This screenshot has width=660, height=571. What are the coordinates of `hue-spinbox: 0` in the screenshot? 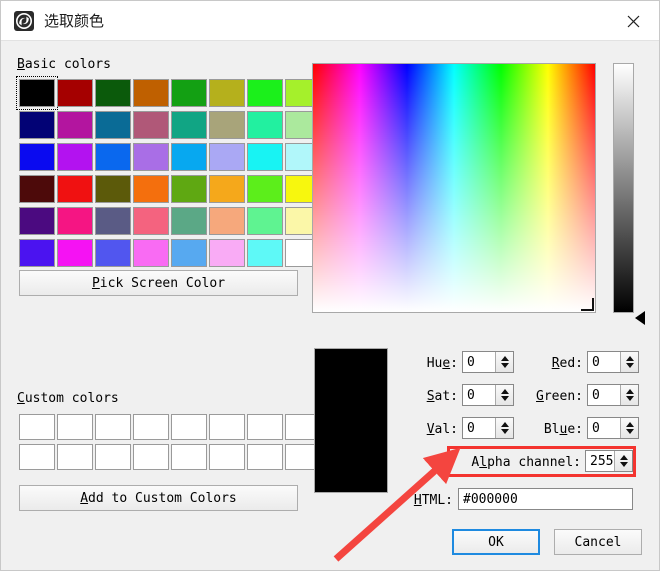 It's located at (488, 362).